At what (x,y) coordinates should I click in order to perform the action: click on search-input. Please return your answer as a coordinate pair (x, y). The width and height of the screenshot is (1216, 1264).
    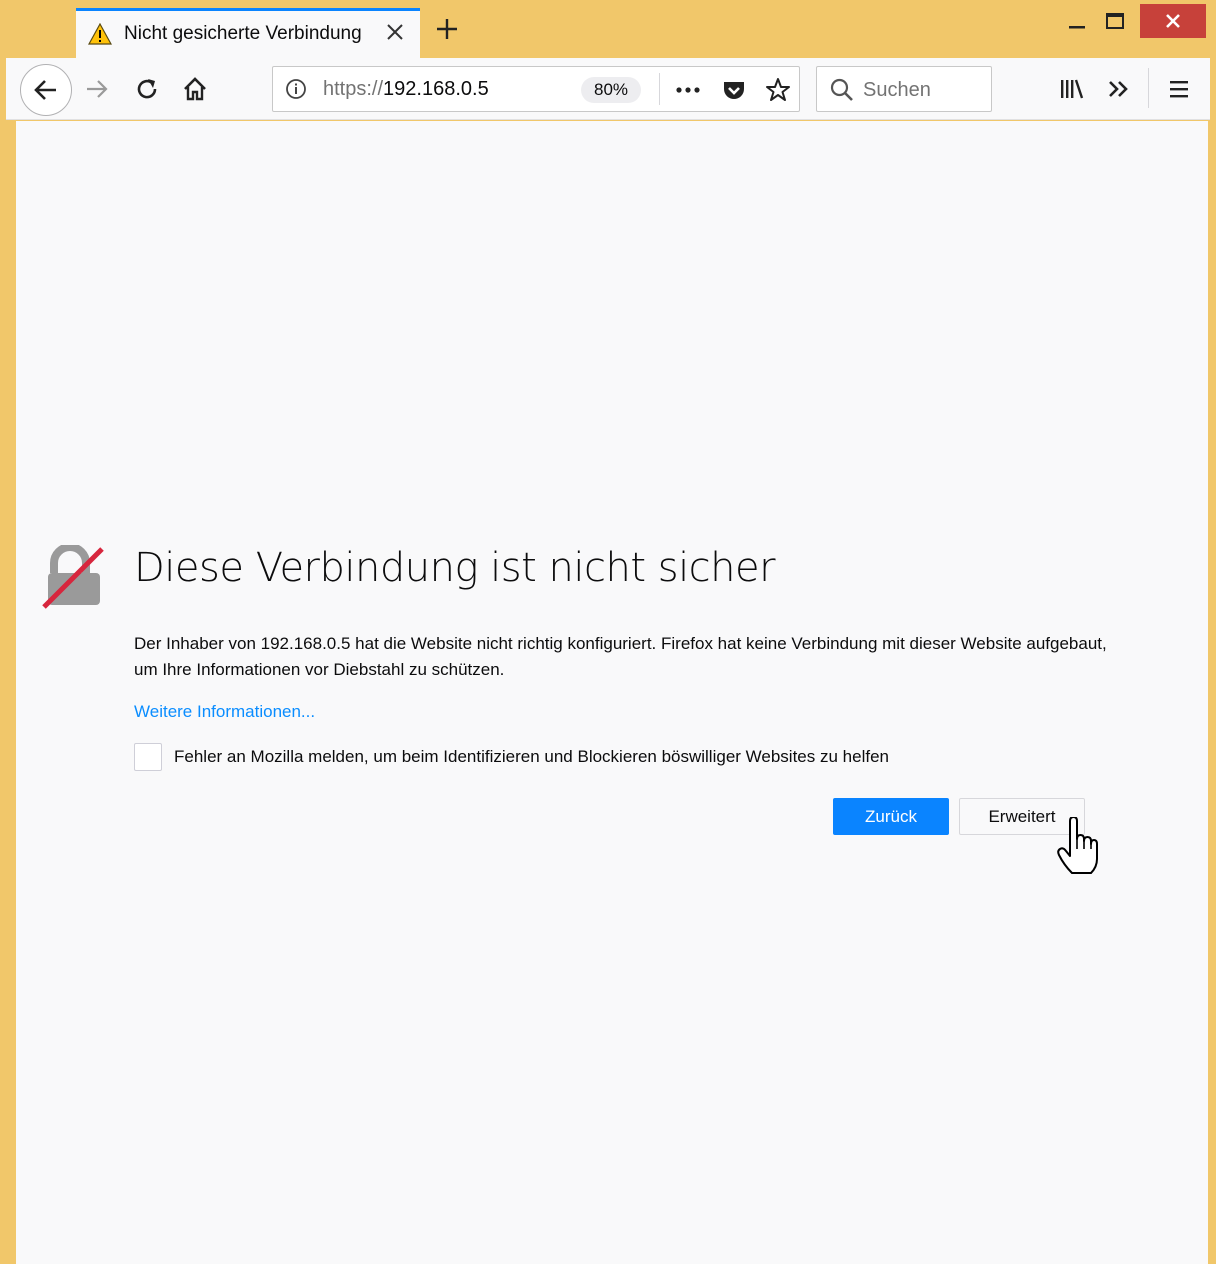
    Looking at the image, I should click on (923, 90).